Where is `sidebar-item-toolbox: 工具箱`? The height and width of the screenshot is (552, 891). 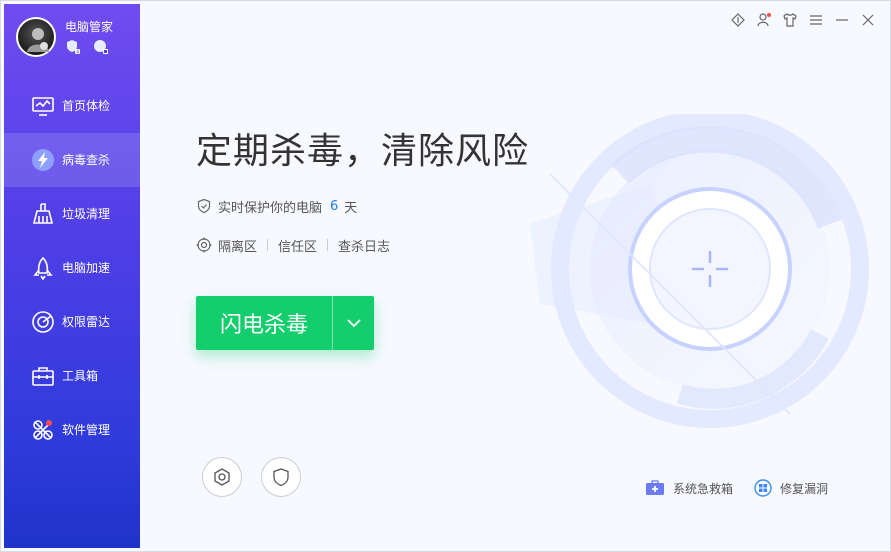
sidebar-item-toolbox: 工具箱 is located at coordinates (72, 376).